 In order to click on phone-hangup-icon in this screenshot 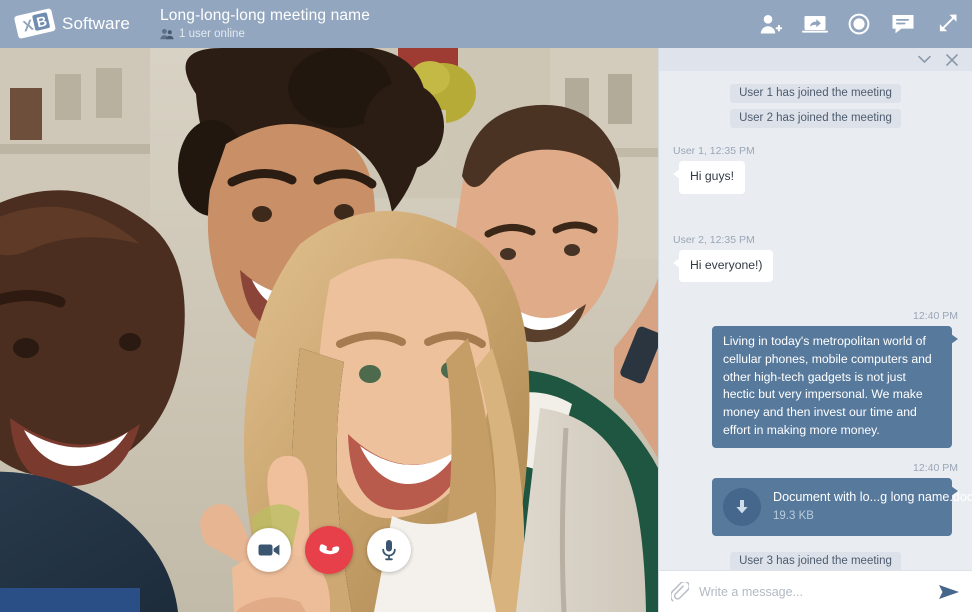, I will do `click(329, 549)`.